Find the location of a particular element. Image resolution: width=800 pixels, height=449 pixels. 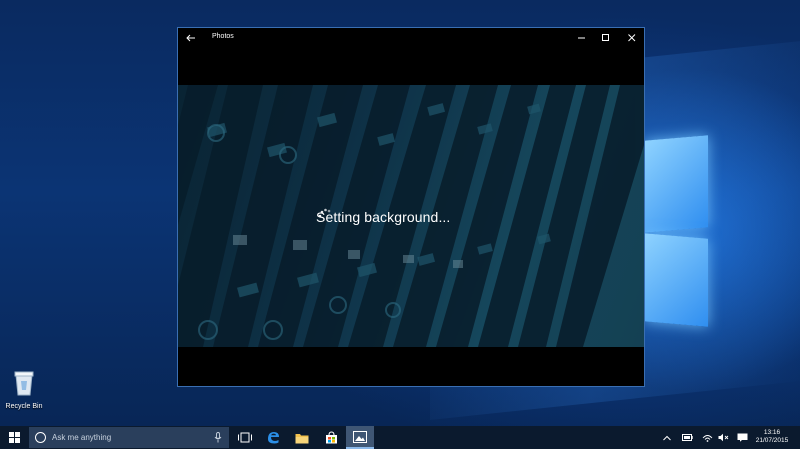

show-hidden-icons-button is located at coordinates (667, 437).